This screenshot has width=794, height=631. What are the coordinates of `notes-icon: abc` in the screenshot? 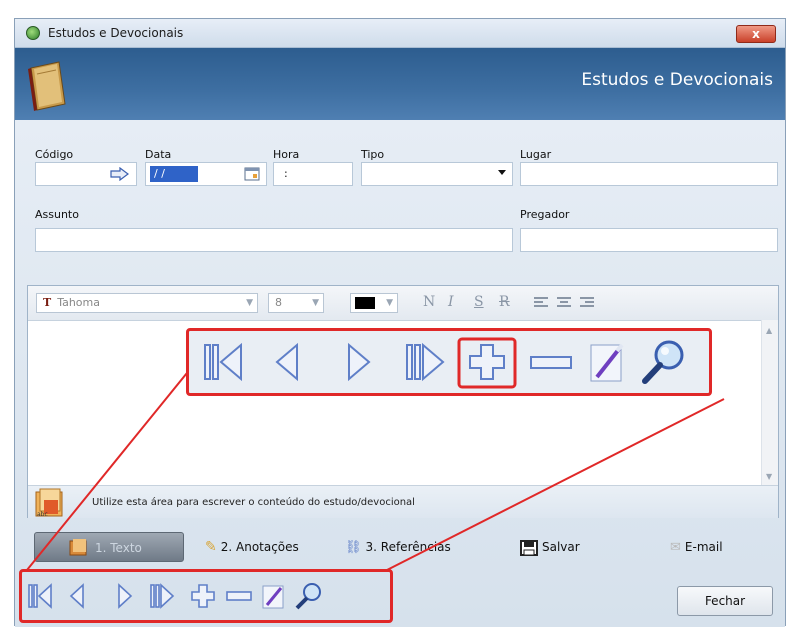 It's located at (49, 503).